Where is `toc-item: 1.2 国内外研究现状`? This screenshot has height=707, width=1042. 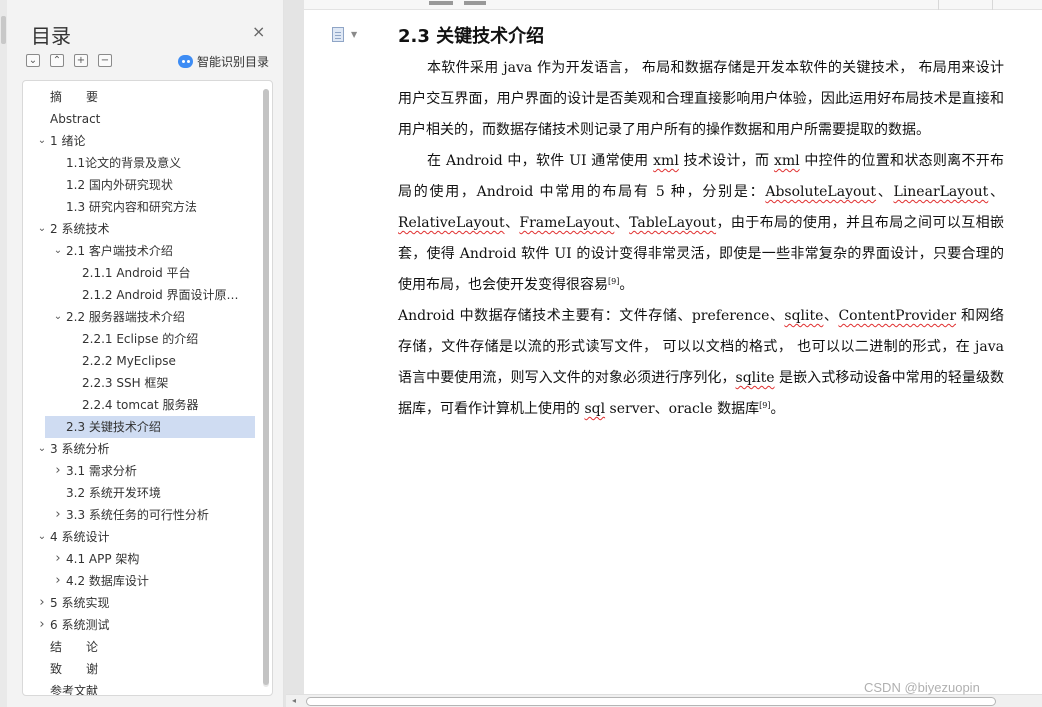 toc-item: 1.2 国内外研究现状 is located at coordinates (139, 185).